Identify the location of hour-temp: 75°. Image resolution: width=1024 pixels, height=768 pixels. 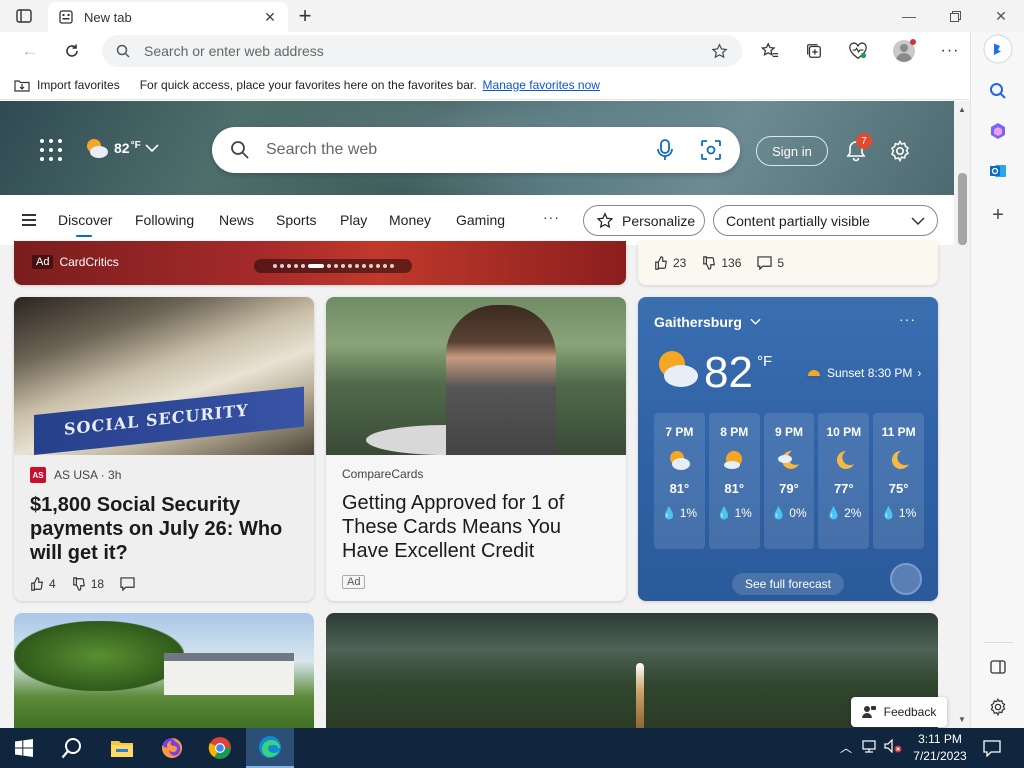
(898, 488).